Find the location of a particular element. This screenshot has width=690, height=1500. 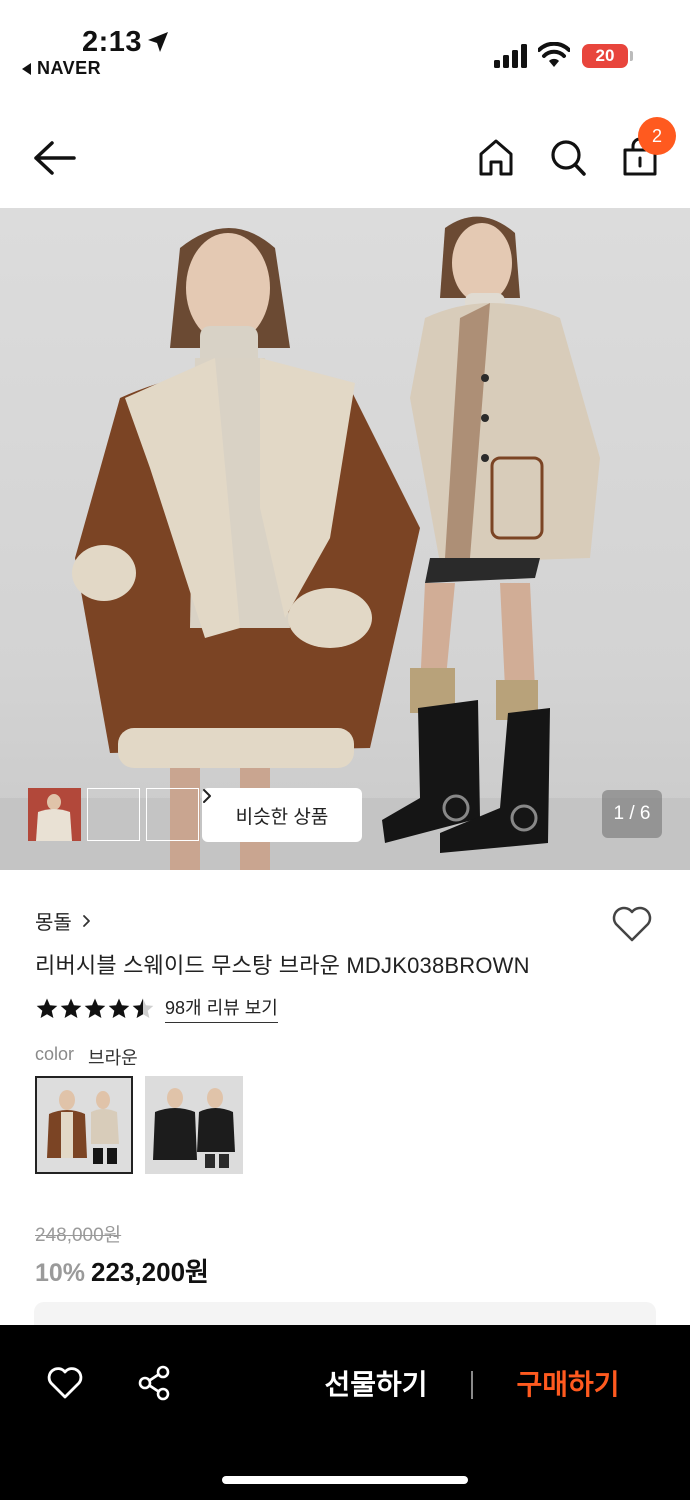

similar-products-button: 비슷한 상품 is located at coordinates (282, 815).